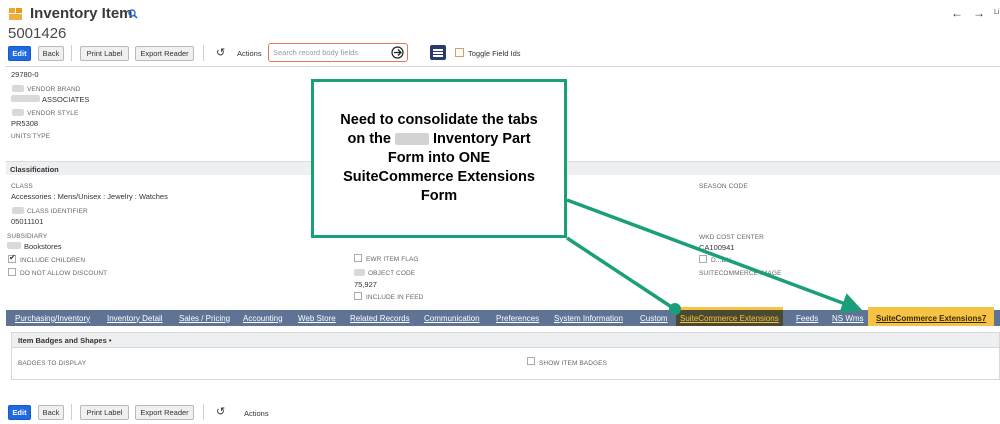 The height and width of the screenshot is (424, 1000). Describe the element at coordinates (34, 169) in the screenshot. I see `classification-title: Classification` at that location.